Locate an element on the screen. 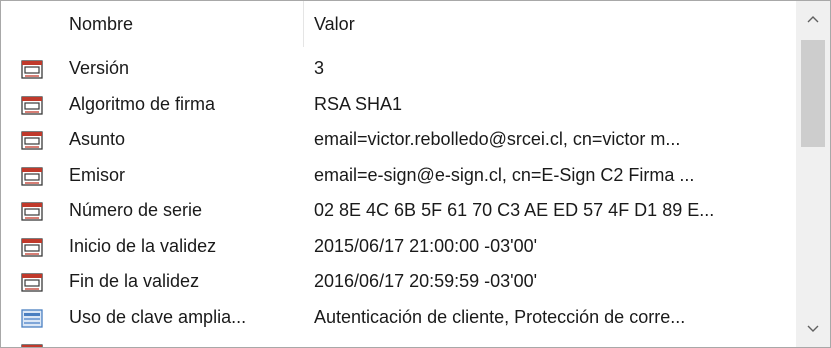  vertical-scrollbar is located at coordinates (813, 174).